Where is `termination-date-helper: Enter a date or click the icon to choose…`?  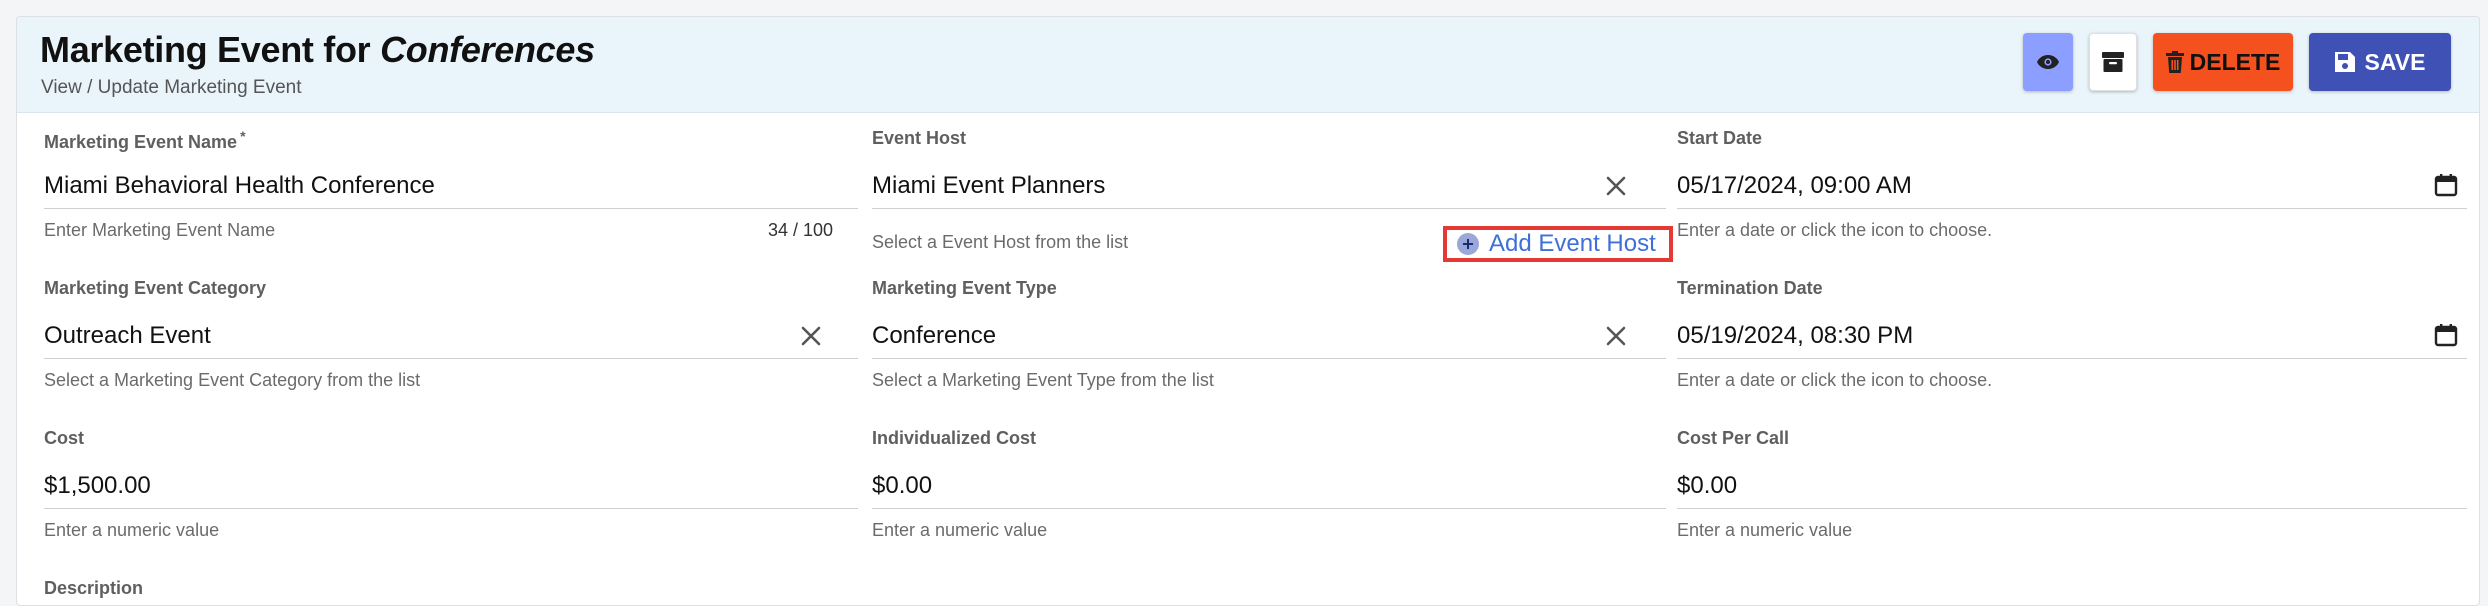
termination-date-helper: Enter a date or click the icon to choose… is located at coordinates (1835, 380).